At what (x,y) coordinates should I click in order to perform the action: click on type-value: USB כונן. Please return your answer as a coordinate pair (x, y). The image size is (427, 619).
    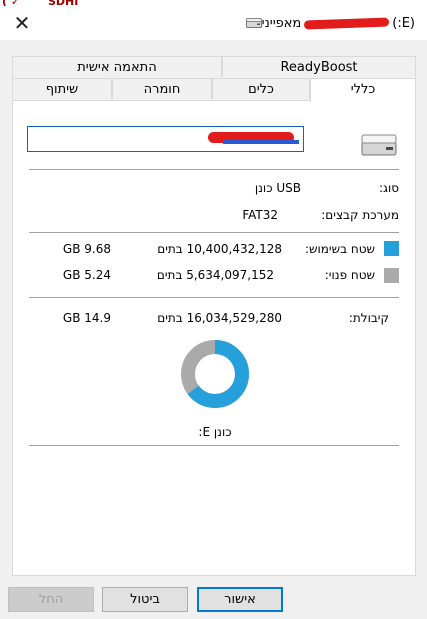
    Looking at the image, I should click on (277, 188).